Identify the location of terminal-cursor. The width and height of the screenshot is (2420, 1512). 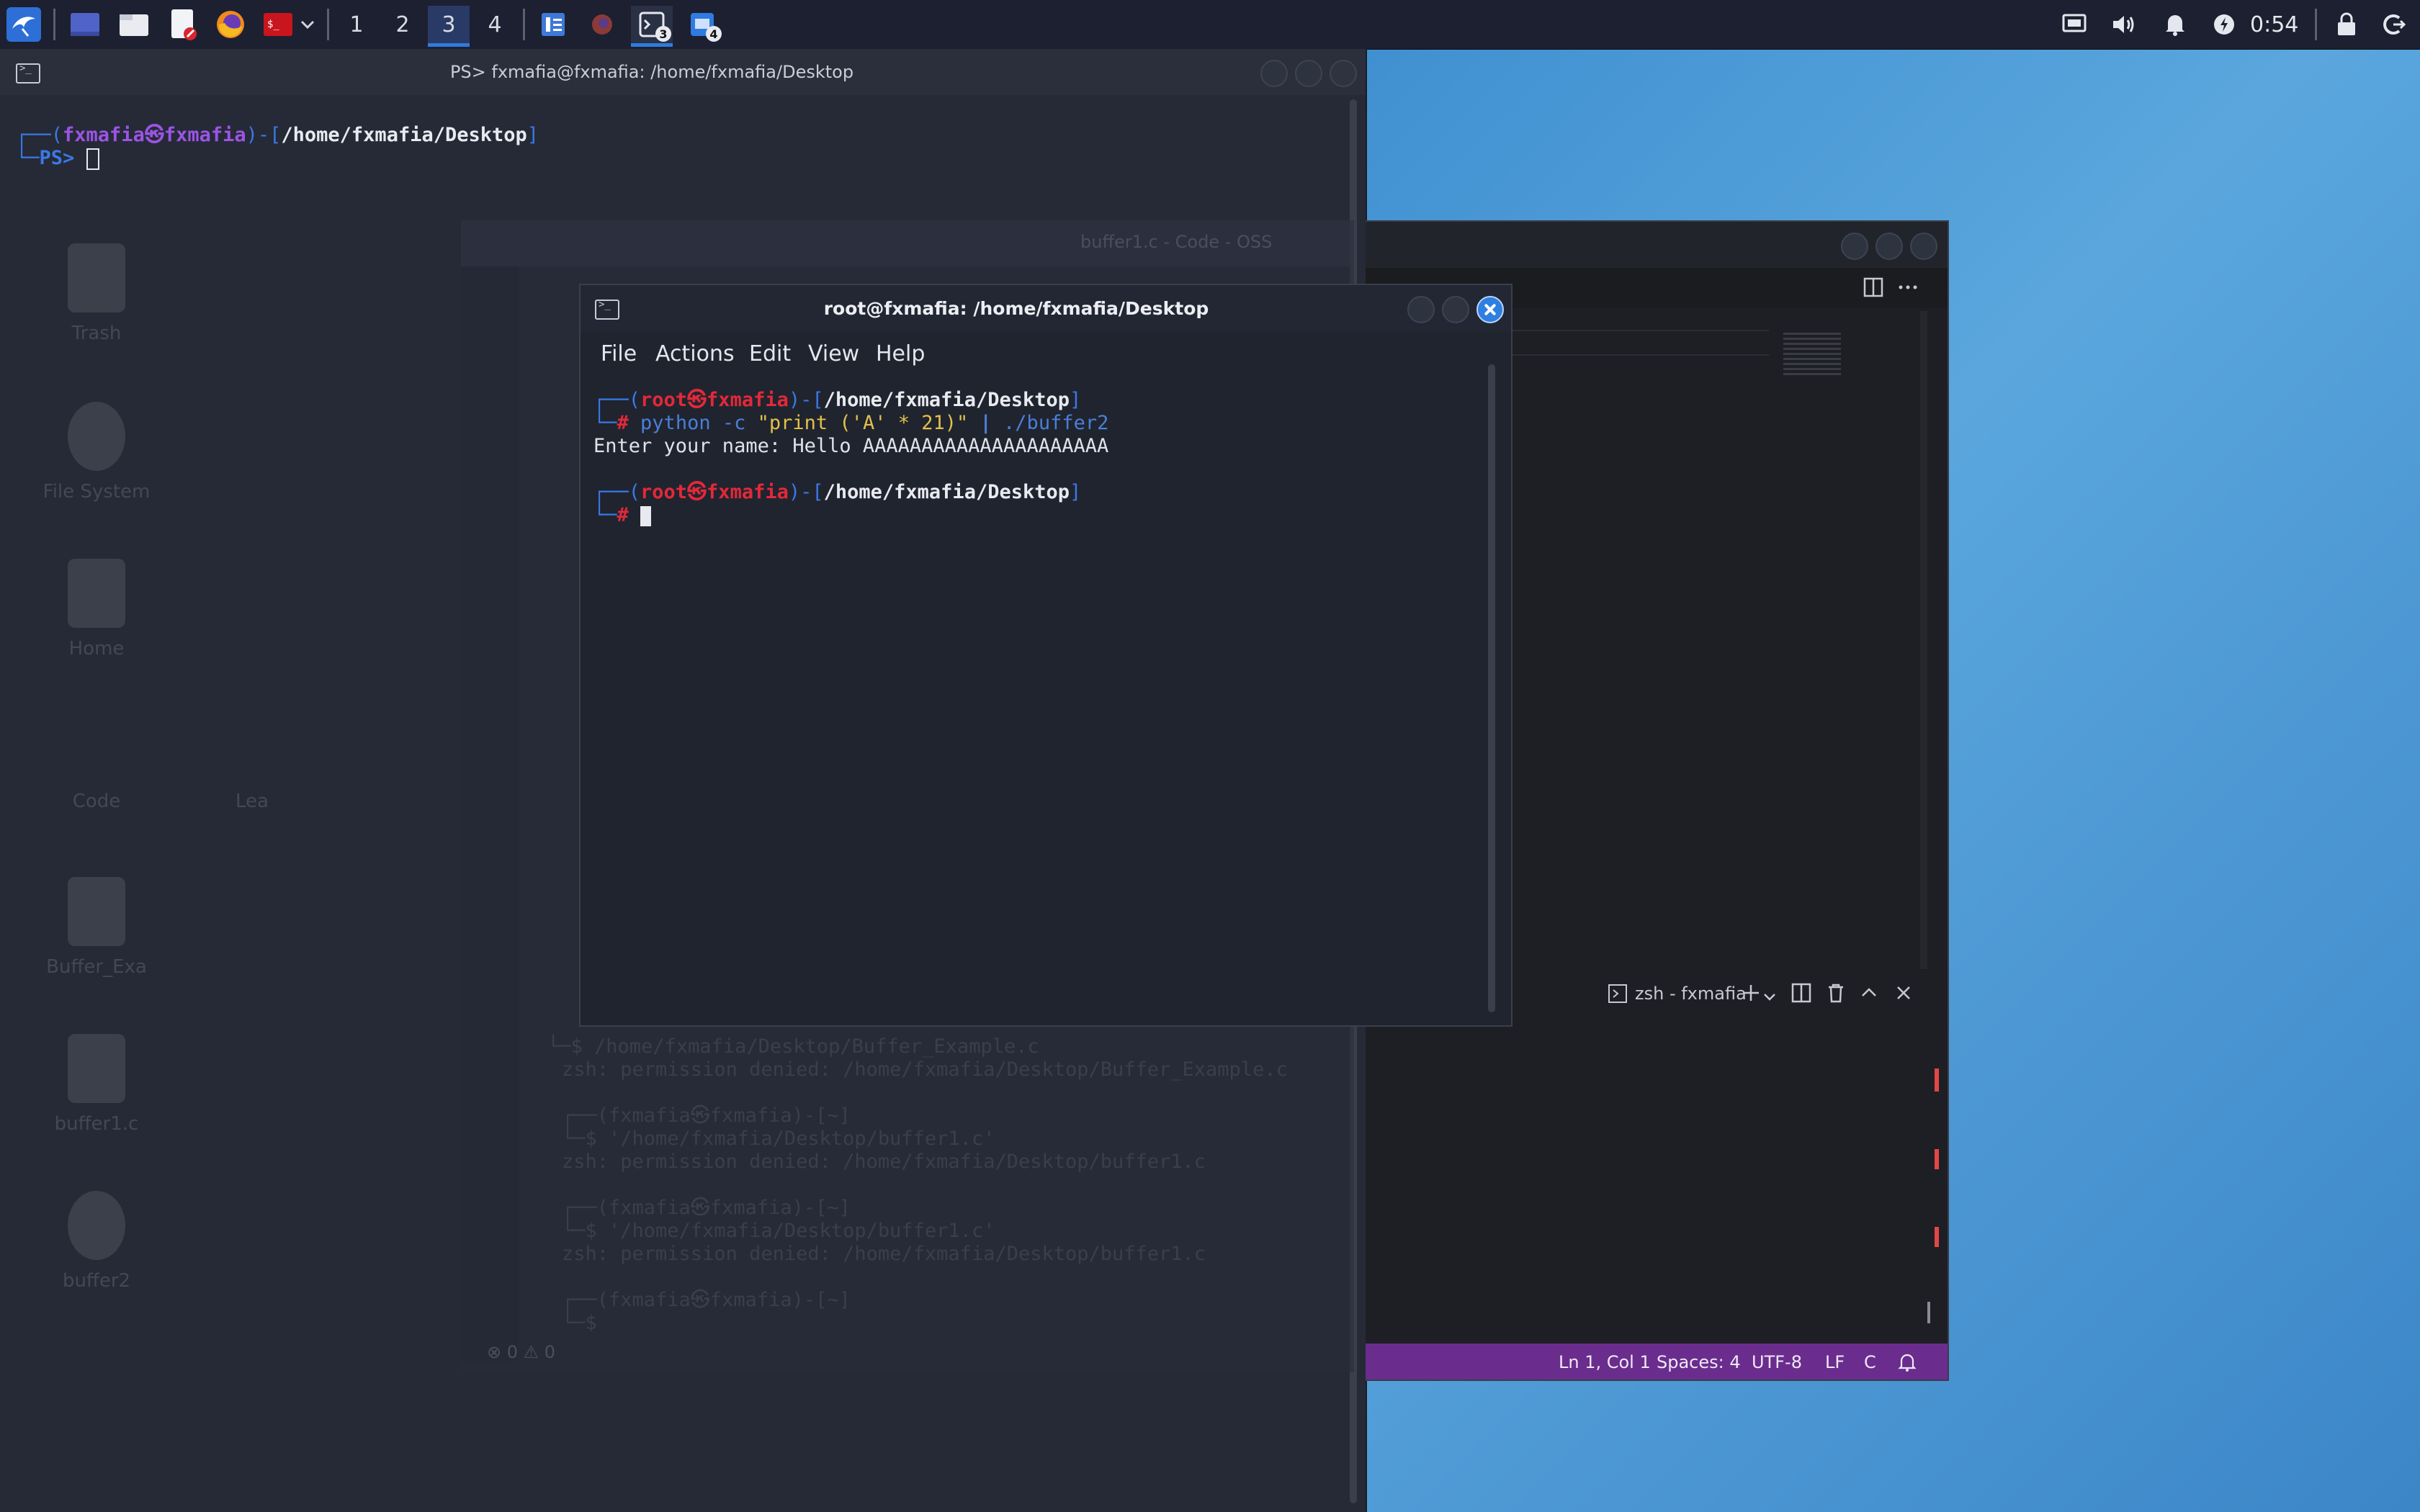
(646, 515).